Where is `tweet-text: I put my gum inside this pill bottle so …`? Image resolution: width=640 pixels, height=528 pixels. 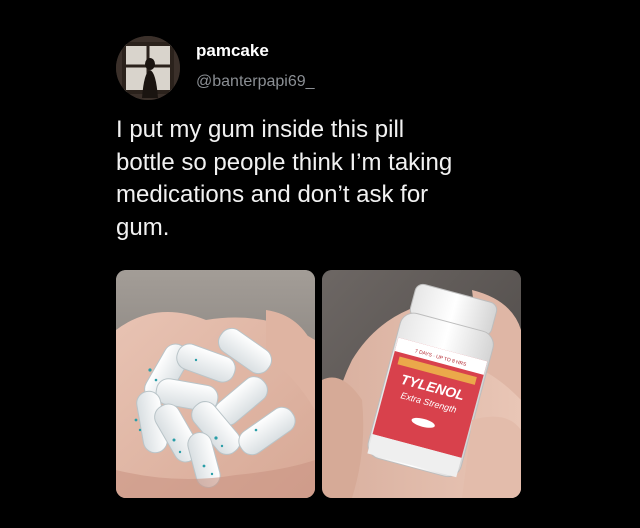 tweet-text: I put my gum inside this pill bottle so … is located at coordinates (284, 178).